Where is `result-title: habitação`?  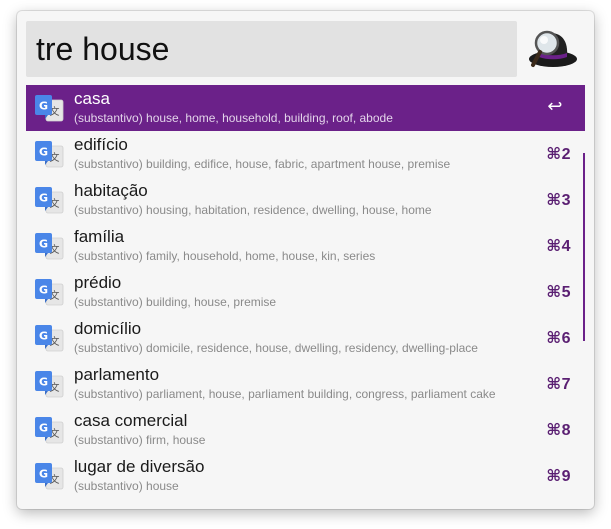
result-title: habitação is located at coordinates (111, 190).